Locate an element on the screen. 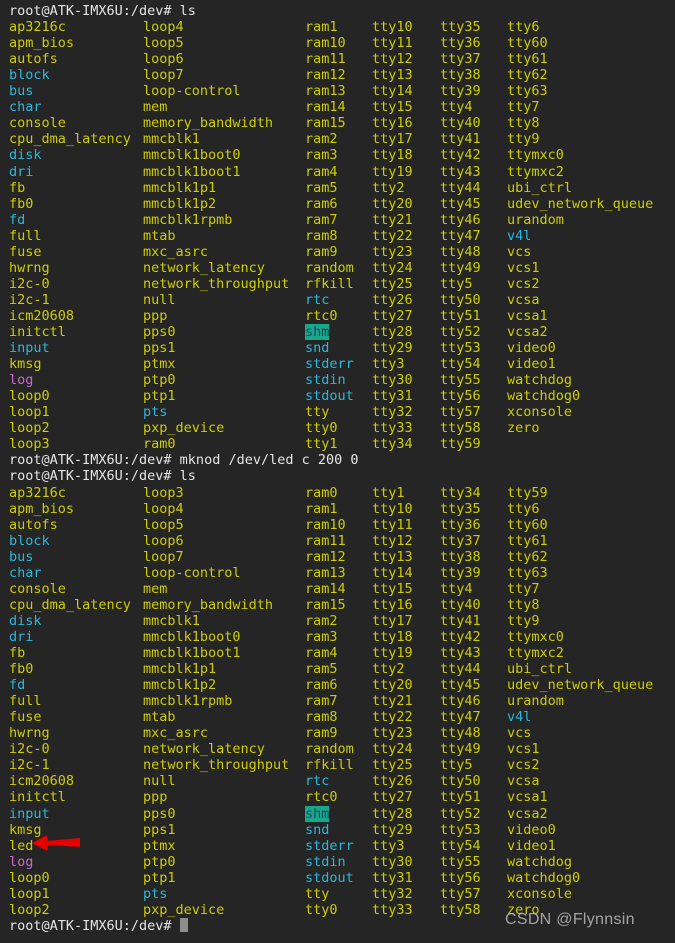 The width and height of the screenshot is (675, 943). ls-entry: ttymxc0 is located at coordinates (535, 155).